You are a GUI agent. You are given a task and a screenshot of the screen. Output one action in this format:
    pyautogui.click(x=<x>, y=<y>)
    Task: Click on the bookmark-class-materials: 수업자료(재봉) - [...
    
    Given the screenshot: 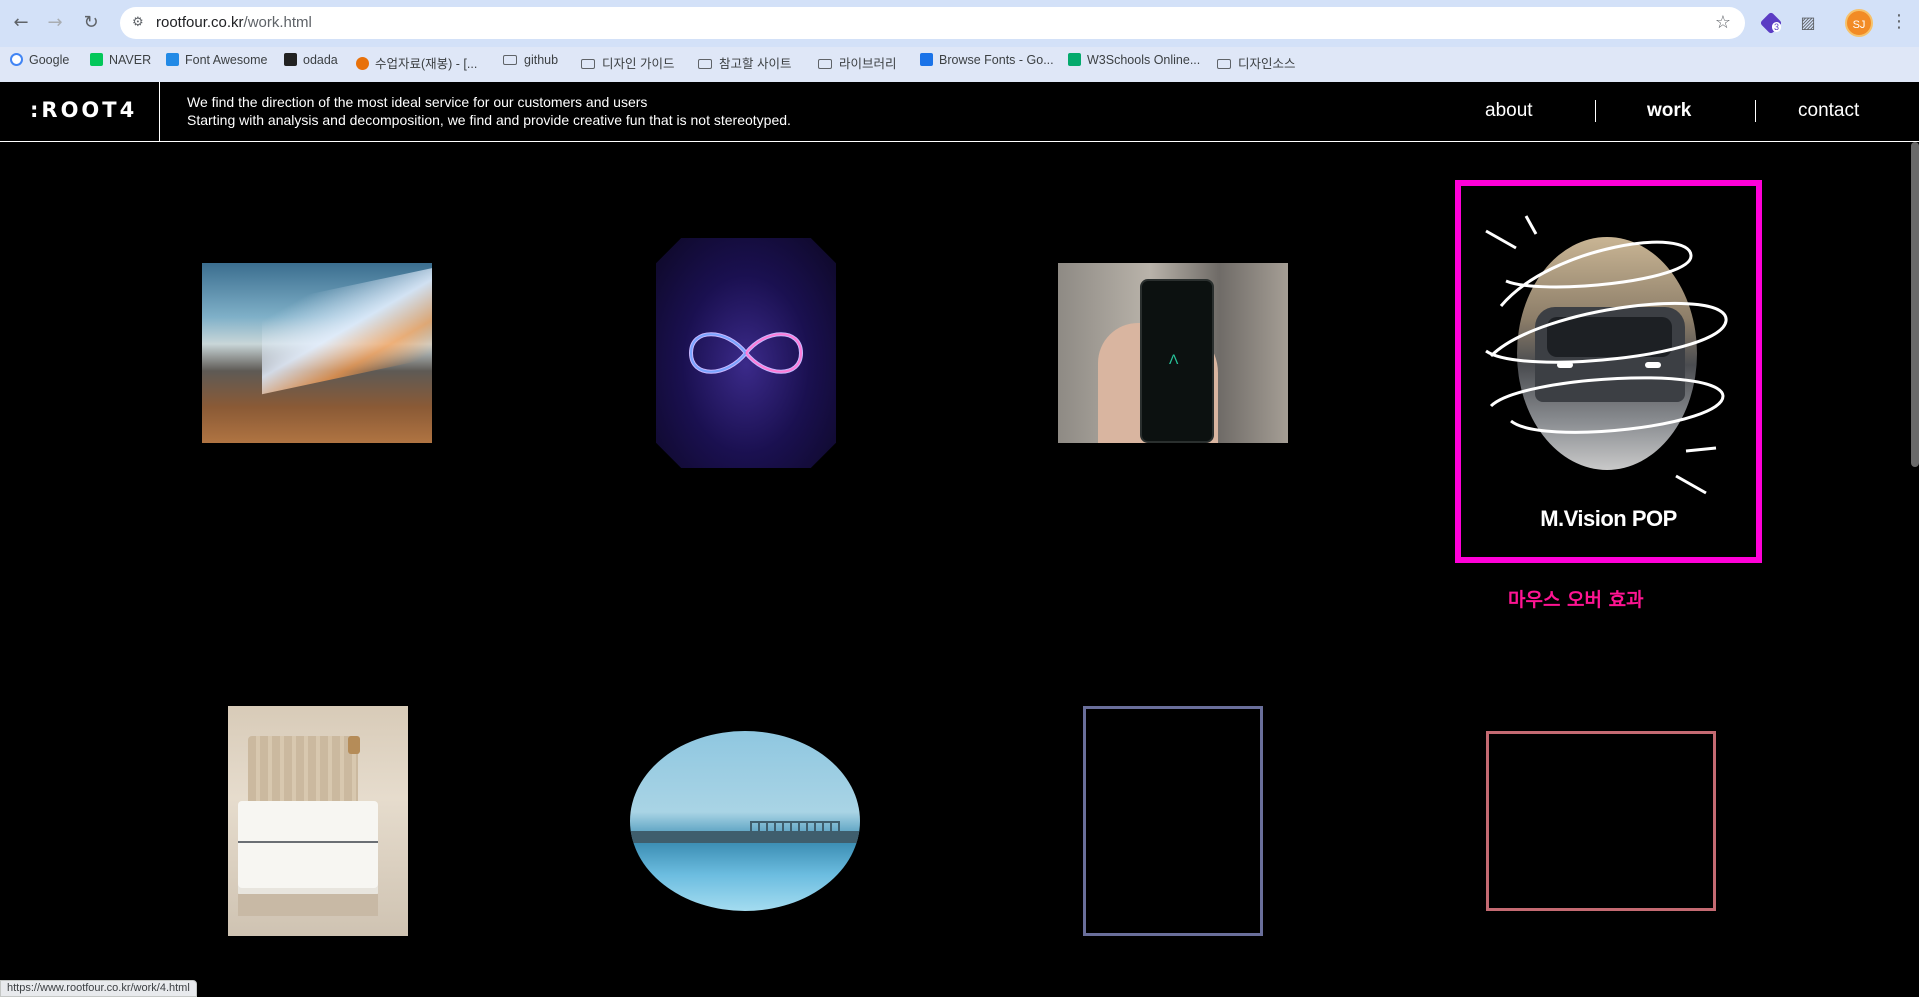 What is the action you would take?
    pyautogui.click(x=416, y=62)
    